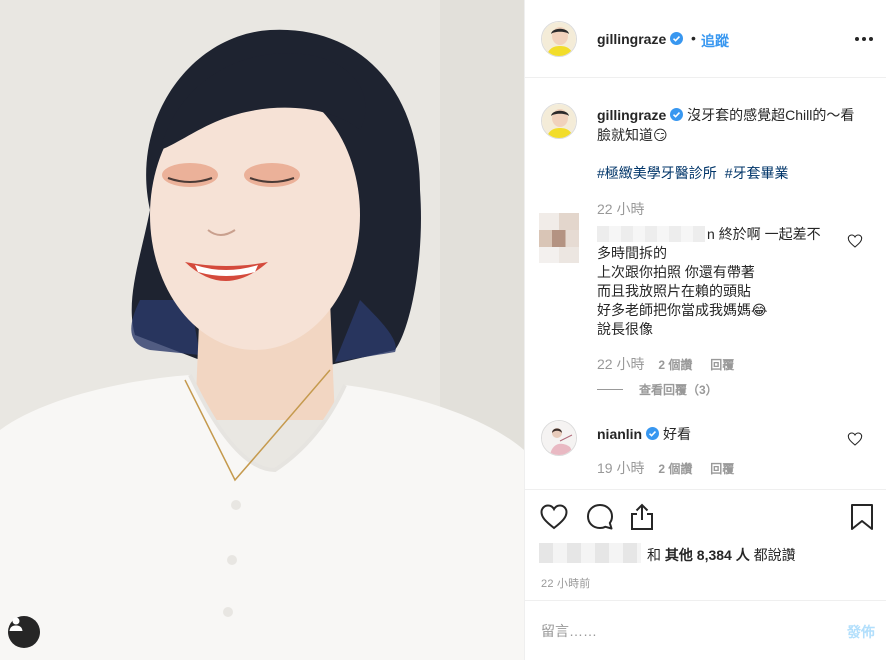 The image size is (886, 660). What do you see at coordinates (657, 173) in the screenshot?
I see `hashtag-link: #極緻美學牙醫診所` at bounding box center [657, 173].